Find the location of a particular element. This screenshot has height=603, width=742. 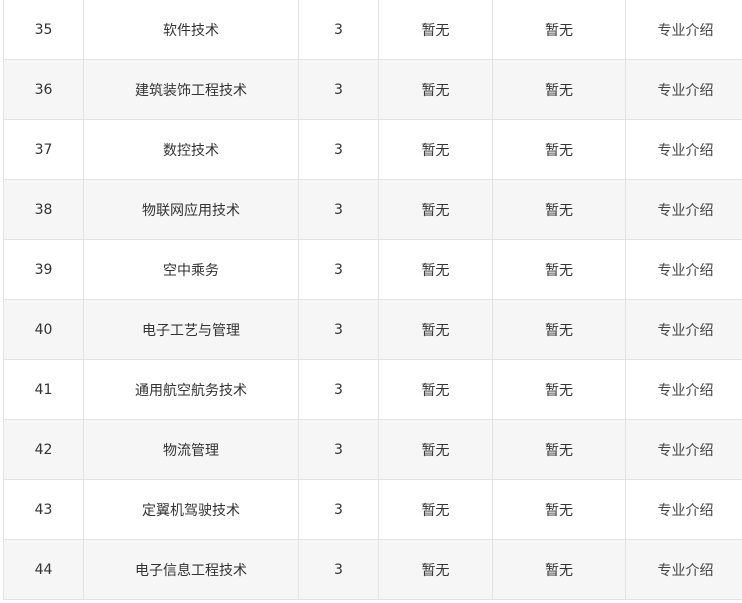

table-row: 37 数控技术 3 暂无 暂无 专业介绍 is located at coordinates (372, 149).